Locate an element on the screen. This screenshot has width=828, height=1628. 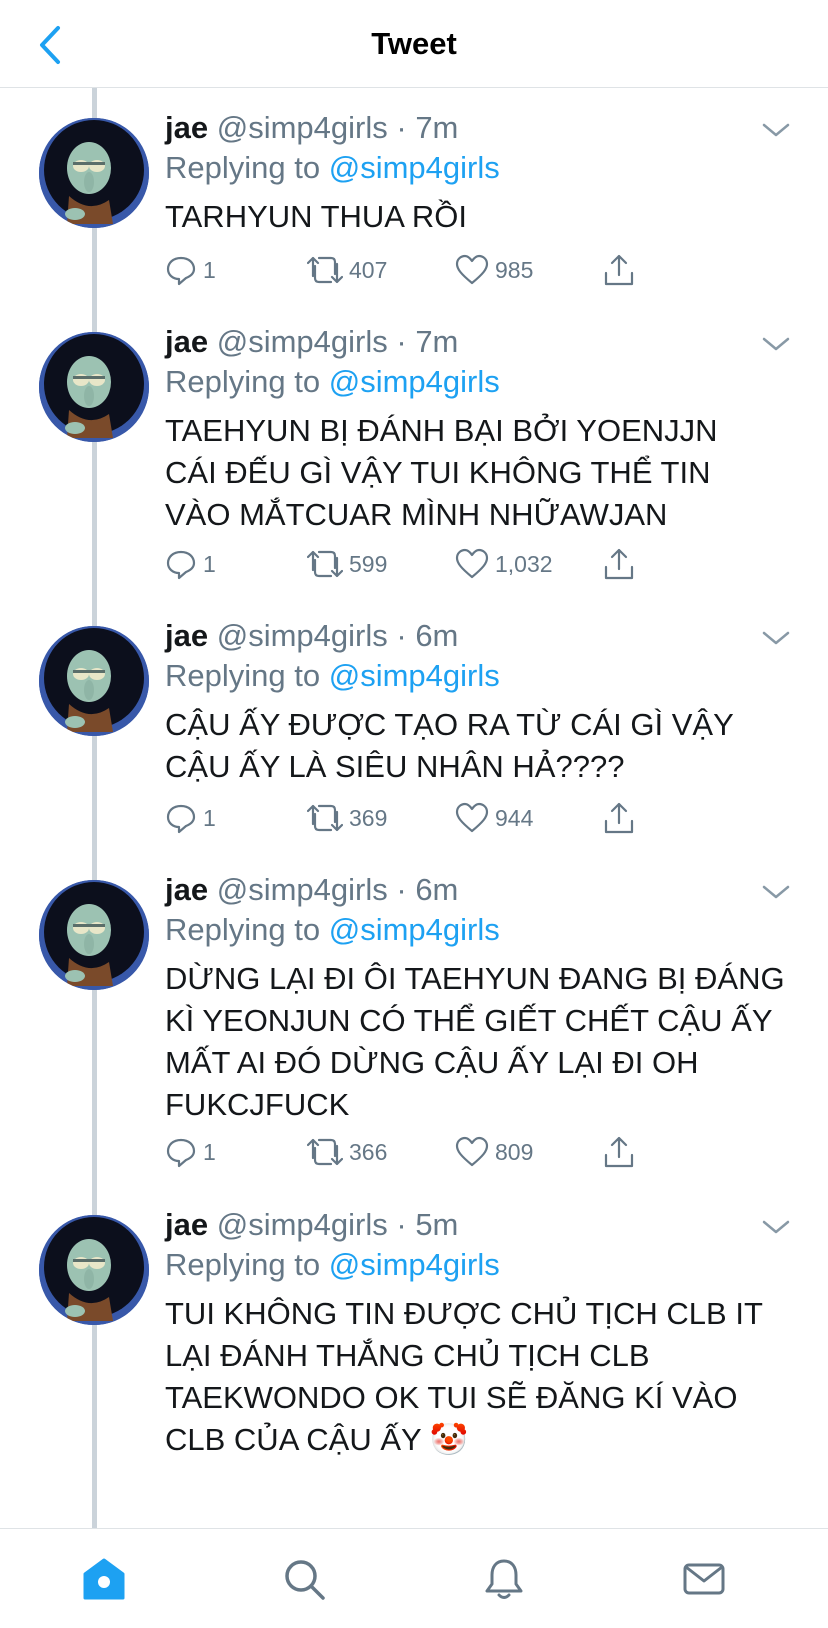
tab-home is located at coordinates (104, 1579).